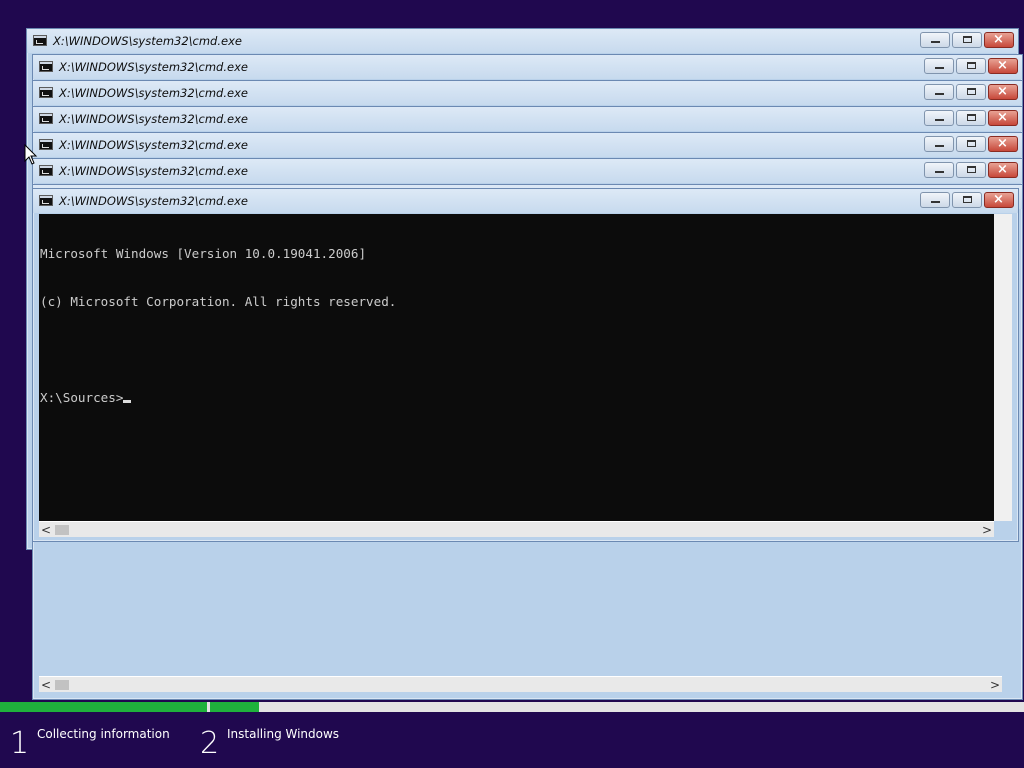 This screenshot has height=768, width=1024. Describe the element at coordinates (516, 398) in the screenshot. I see `console-prompt-line: X:\Sources>` at that location.